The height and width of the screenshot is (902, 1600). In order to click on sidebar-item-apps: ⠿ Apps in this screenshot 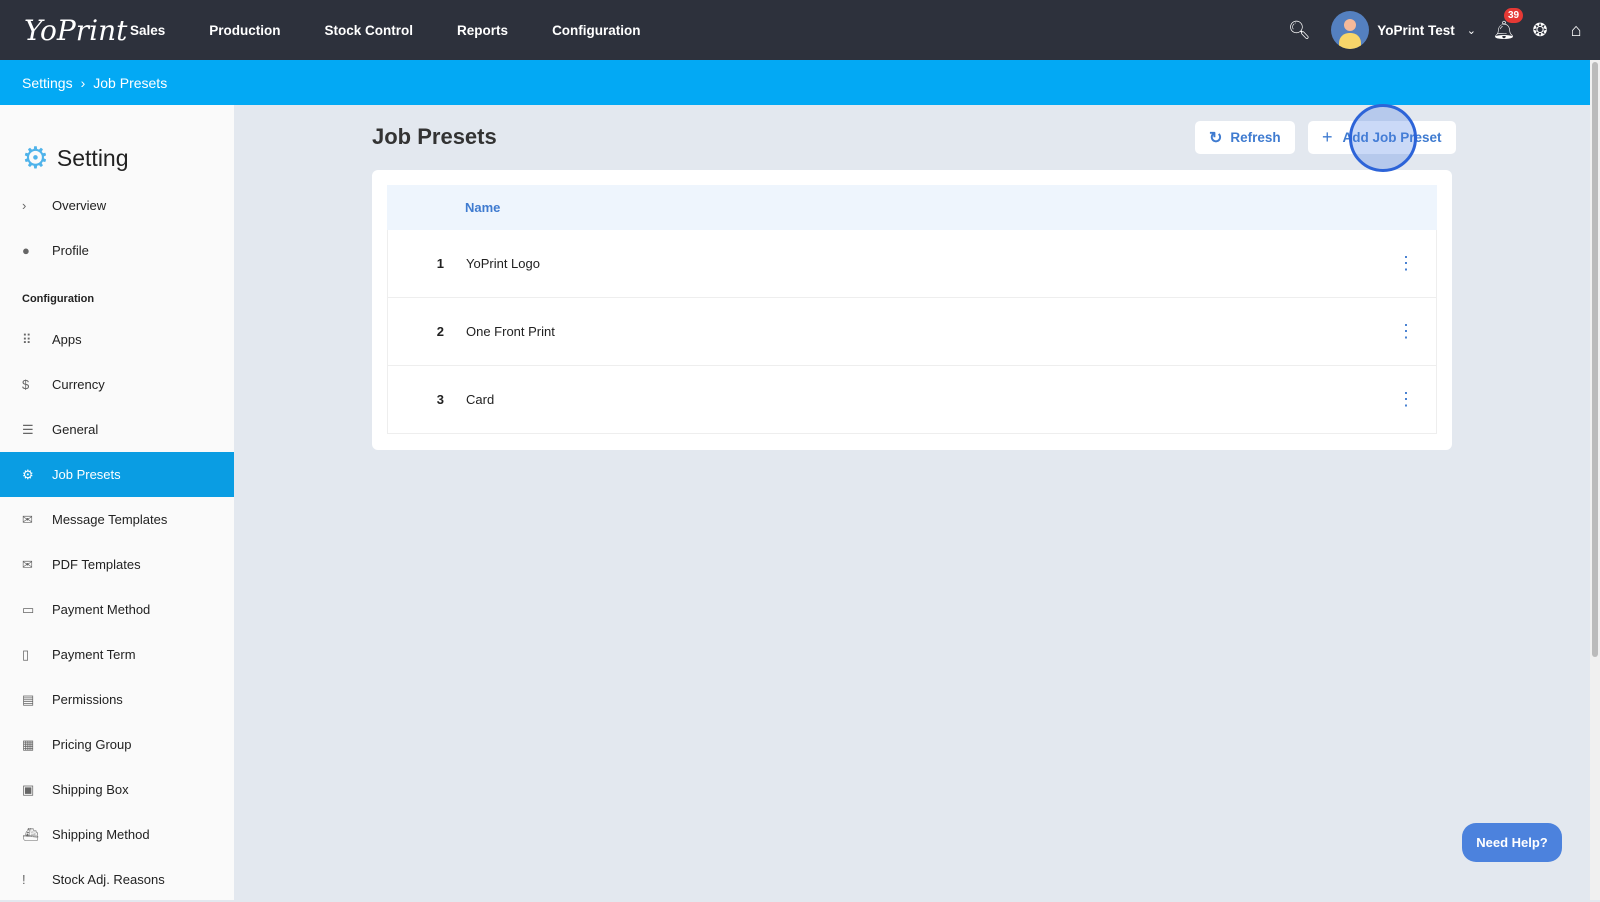, I will do `click(117, 339)`.